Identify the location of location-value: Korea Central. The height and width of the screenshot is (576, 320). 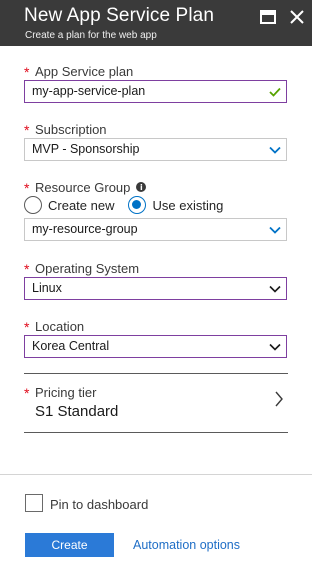
(71, 346).